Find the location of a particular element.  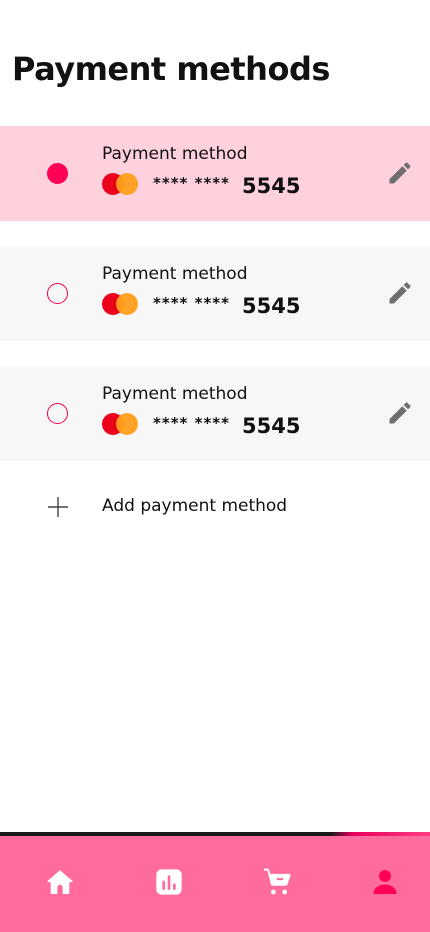

add-payment-method-button: Add payment method is located at coordinates (215, 507).